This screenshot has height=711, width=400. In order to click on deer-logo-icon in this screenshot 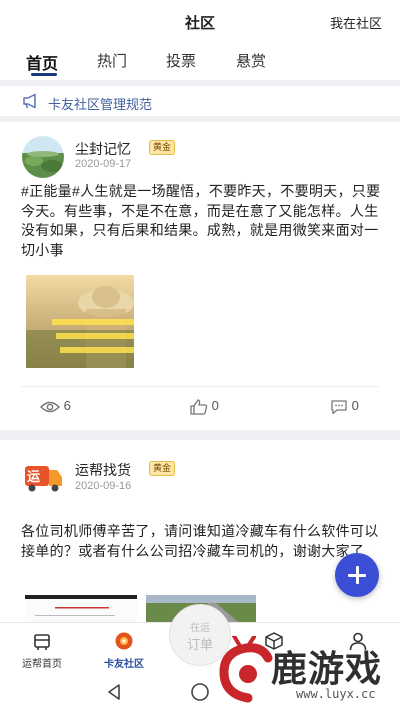, I will do `click(247, 672)`.